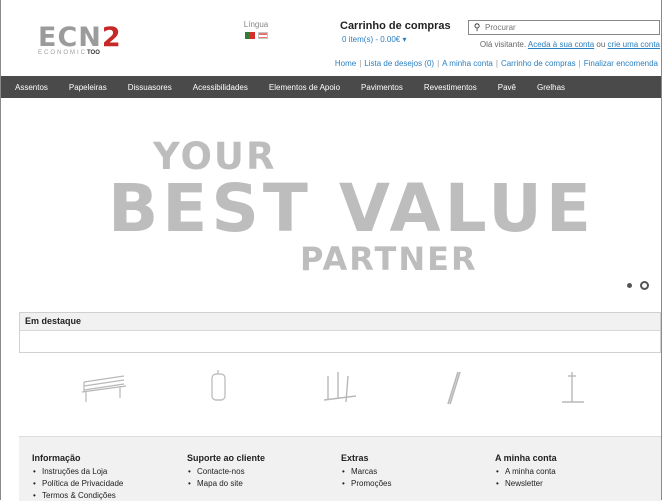  What do you see at coordinates (77, 483) in the screenshot?
I see `footer-link: Política de Privacidade` at bounding box center [77, 483].